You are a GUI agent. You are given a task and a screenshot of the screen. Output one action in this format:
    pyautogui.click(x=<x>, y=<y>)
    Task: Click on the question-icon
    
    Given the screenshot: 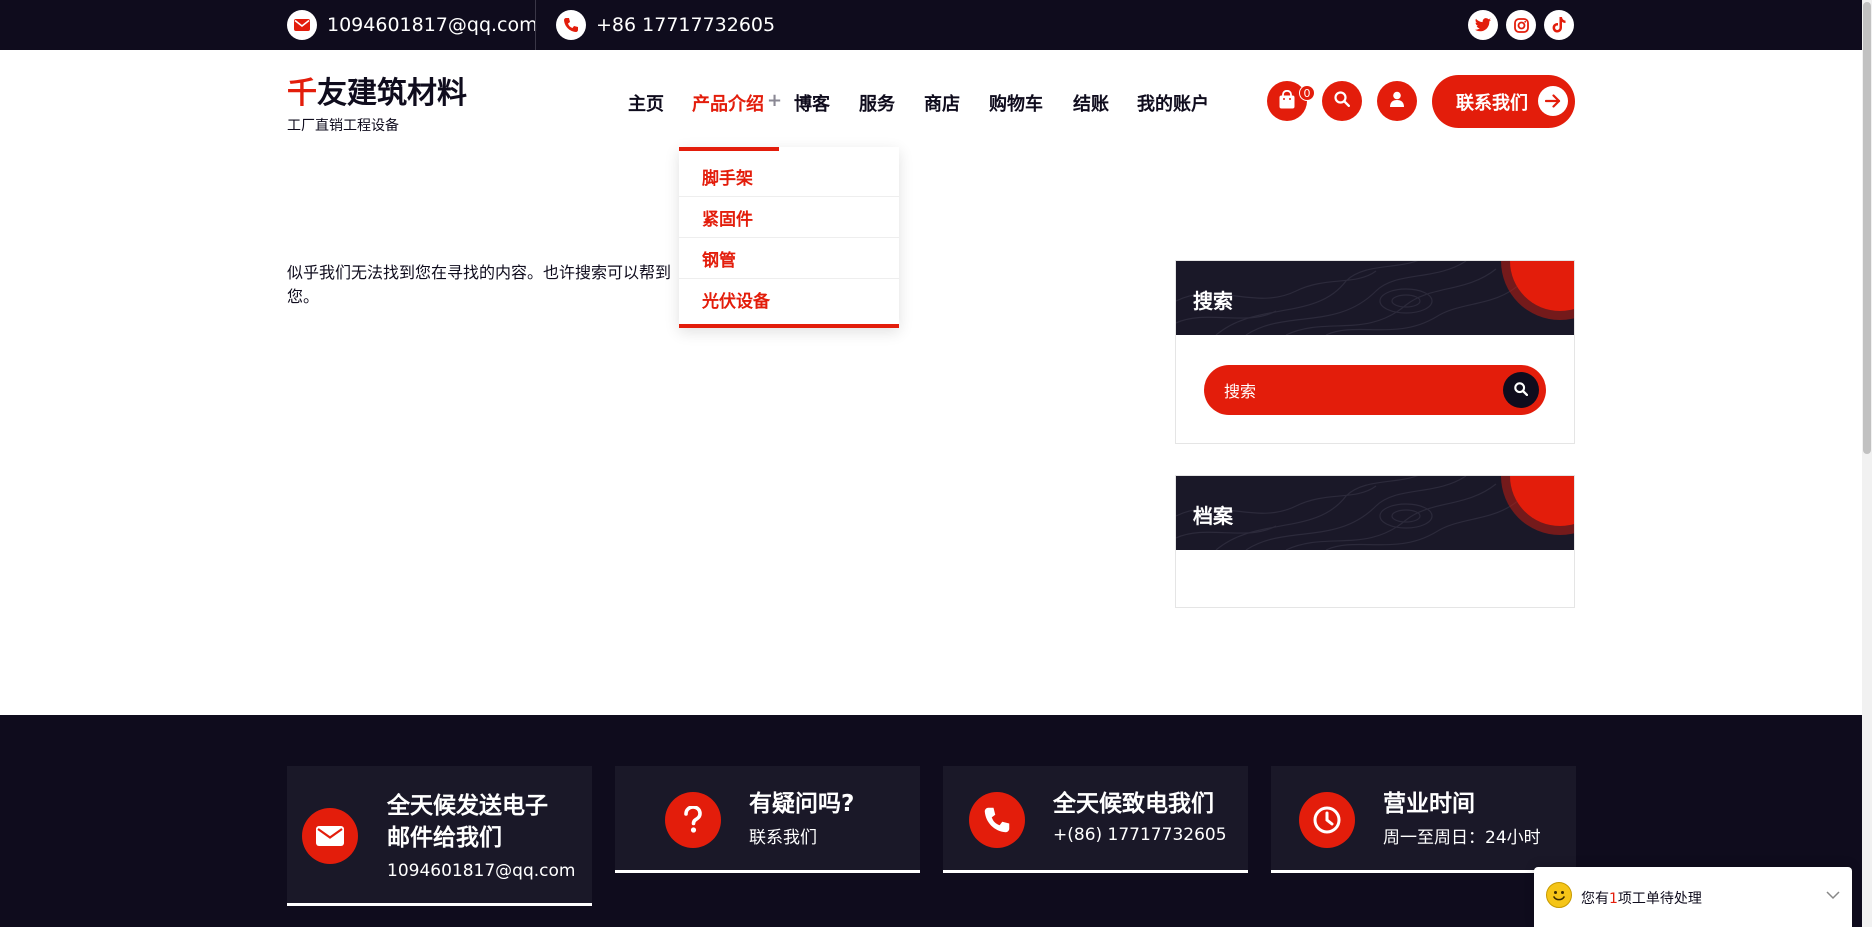 What is the action you would take?
    pyautogui.click(x=693, y=820)
    